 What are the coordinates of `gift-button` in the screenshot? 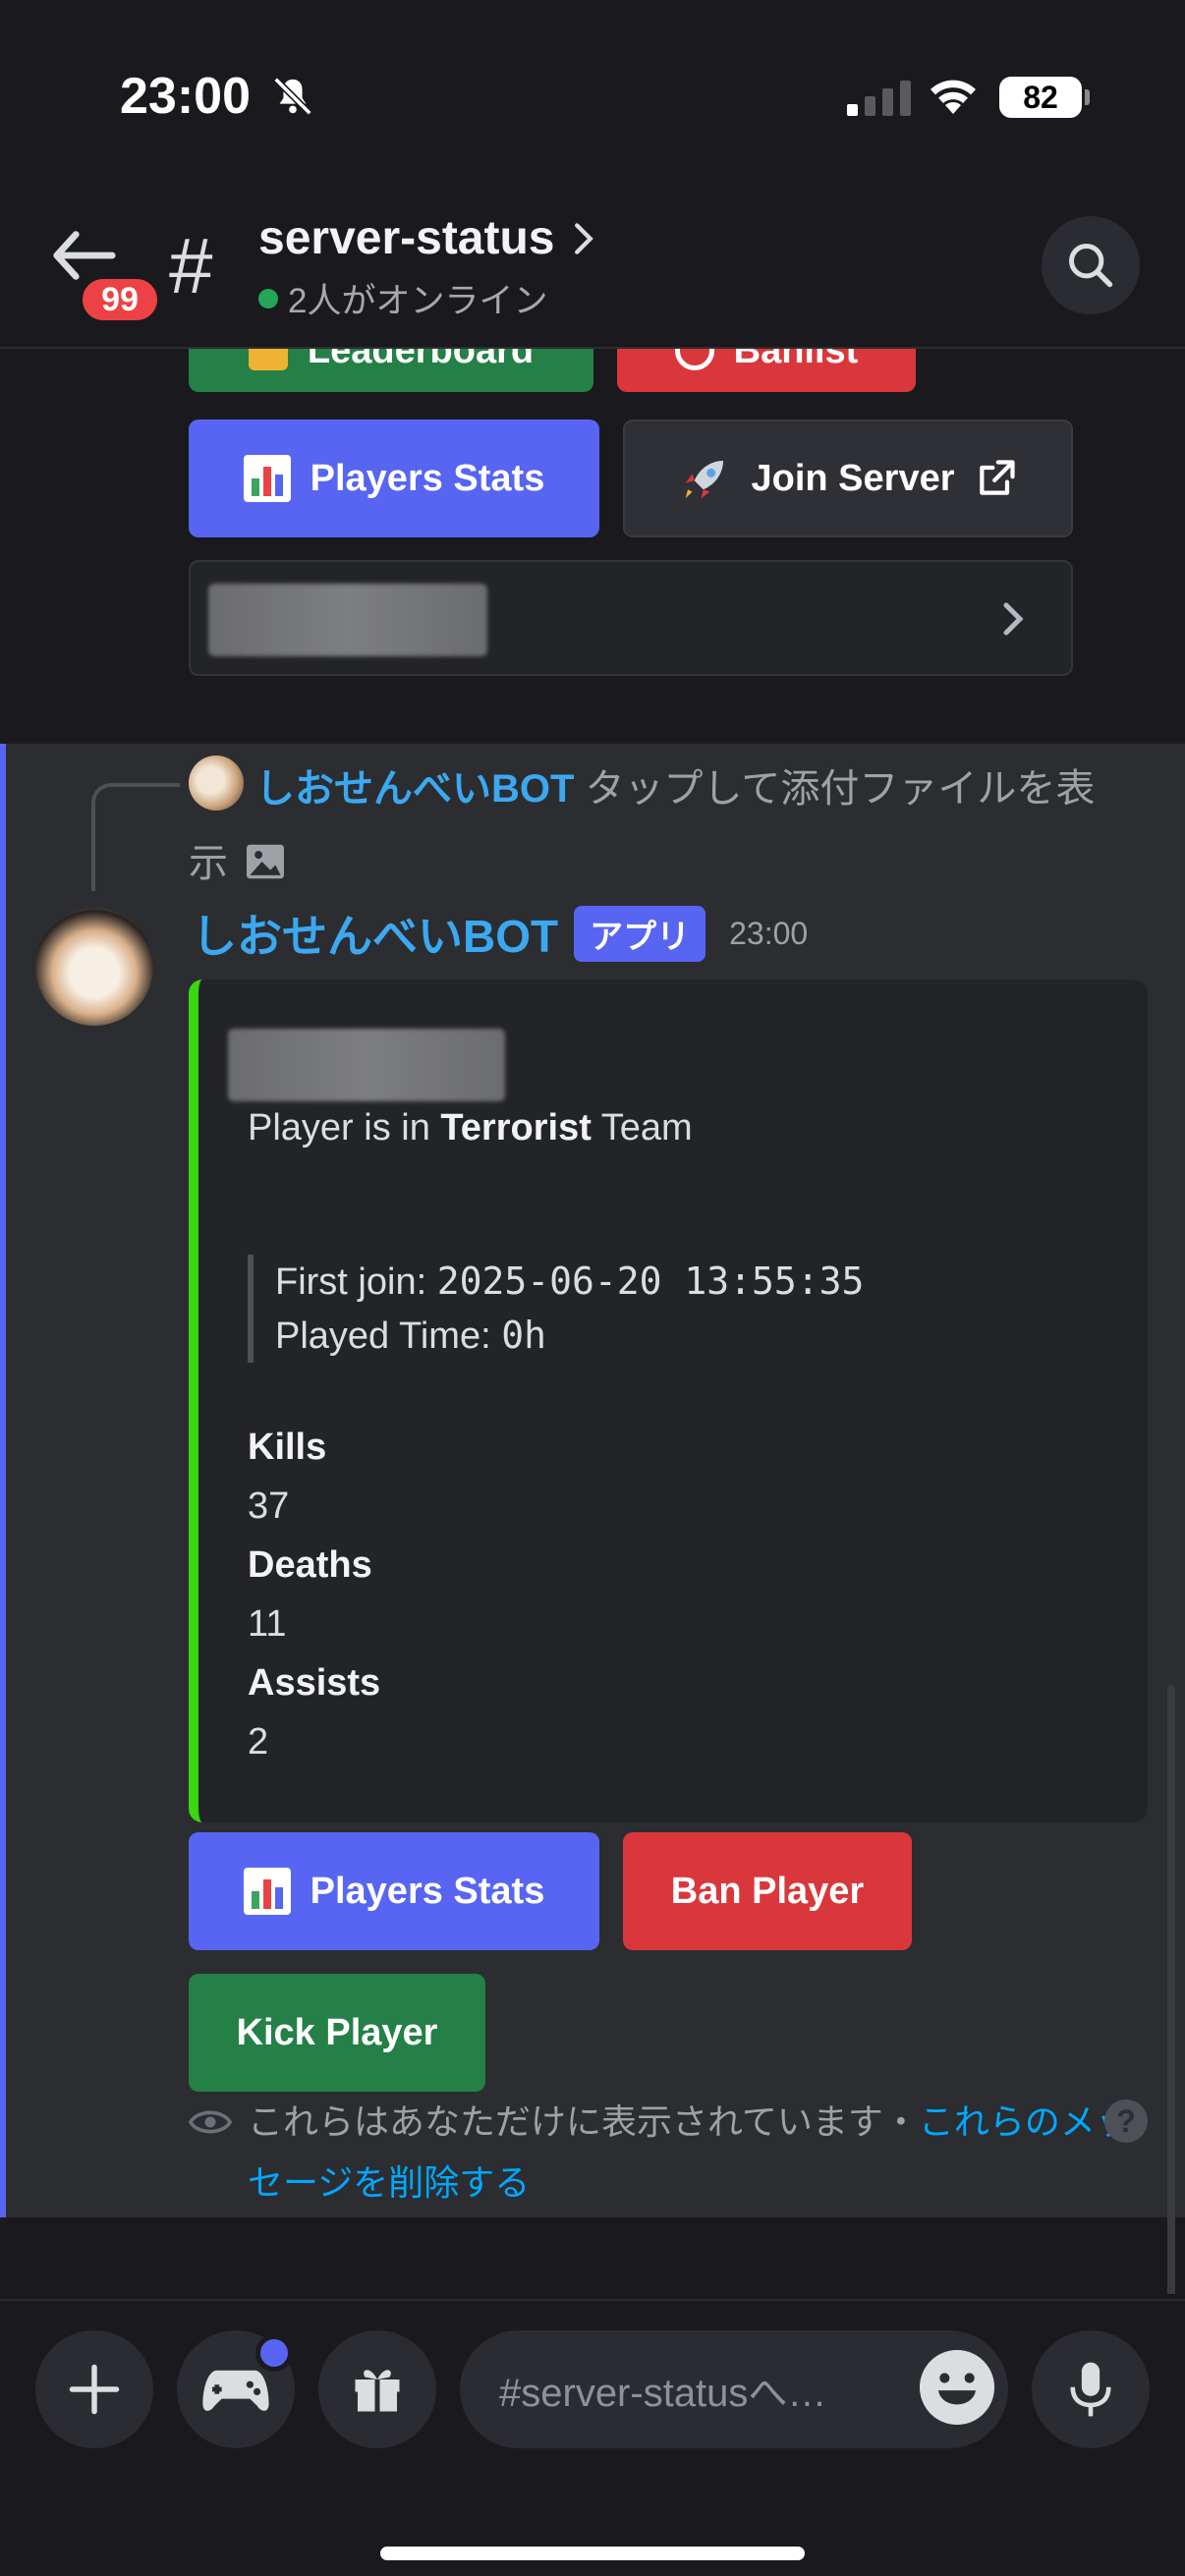 It's located at (377, 2389).